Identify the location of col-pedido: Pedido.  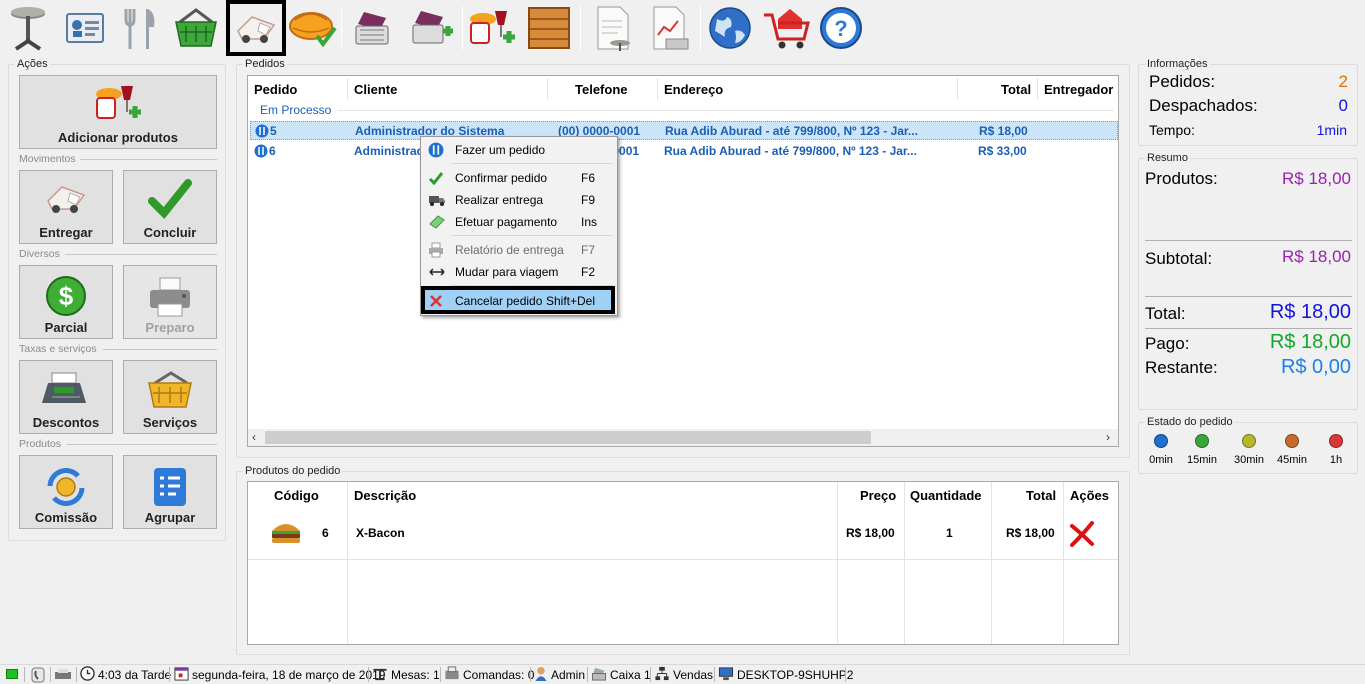
(275, 89).